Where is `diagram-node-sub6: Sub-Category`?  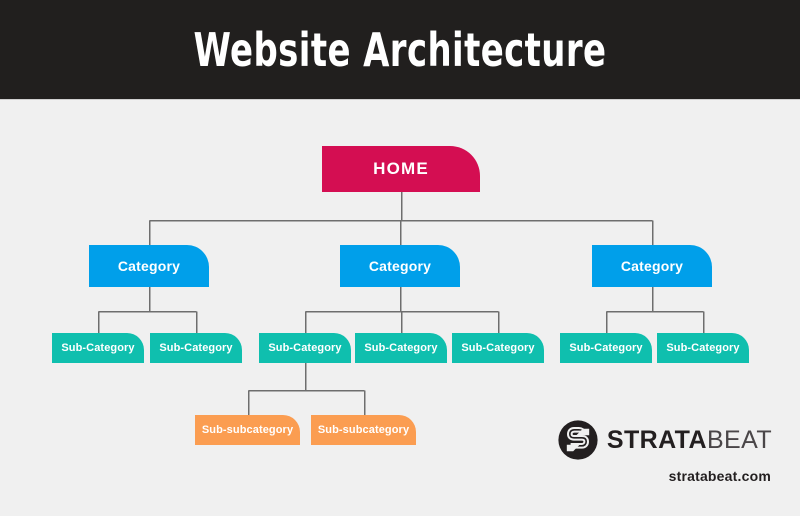
diagram-node-sub6: Sub-Category is located at coordinates (606, 348).